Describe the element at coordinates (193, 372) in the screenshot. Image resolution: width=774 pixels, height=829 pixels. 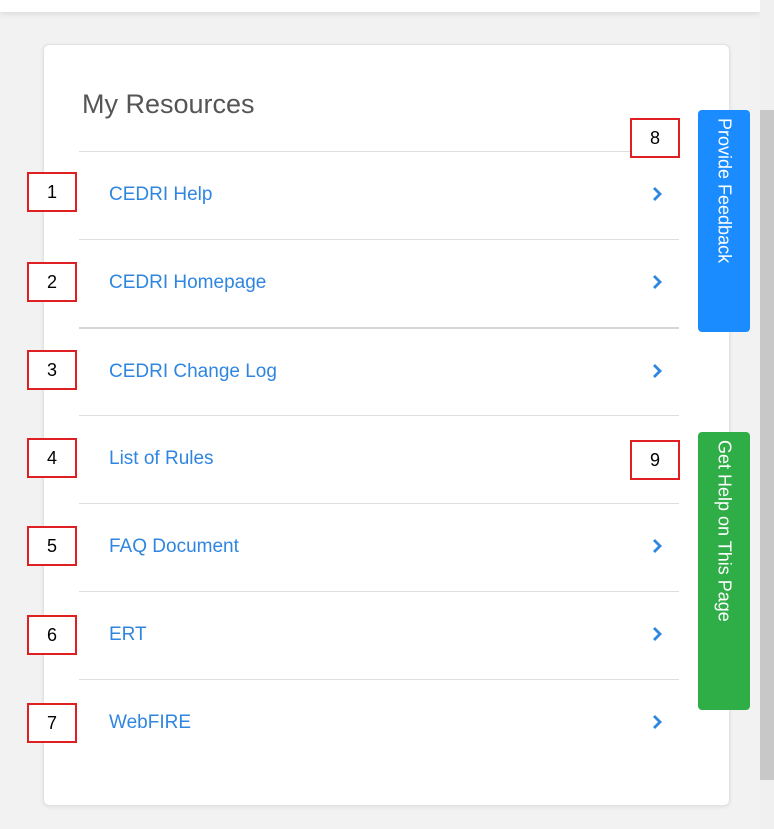
I see `cedri-change-log-link: CEDRI Change Log` at that location.